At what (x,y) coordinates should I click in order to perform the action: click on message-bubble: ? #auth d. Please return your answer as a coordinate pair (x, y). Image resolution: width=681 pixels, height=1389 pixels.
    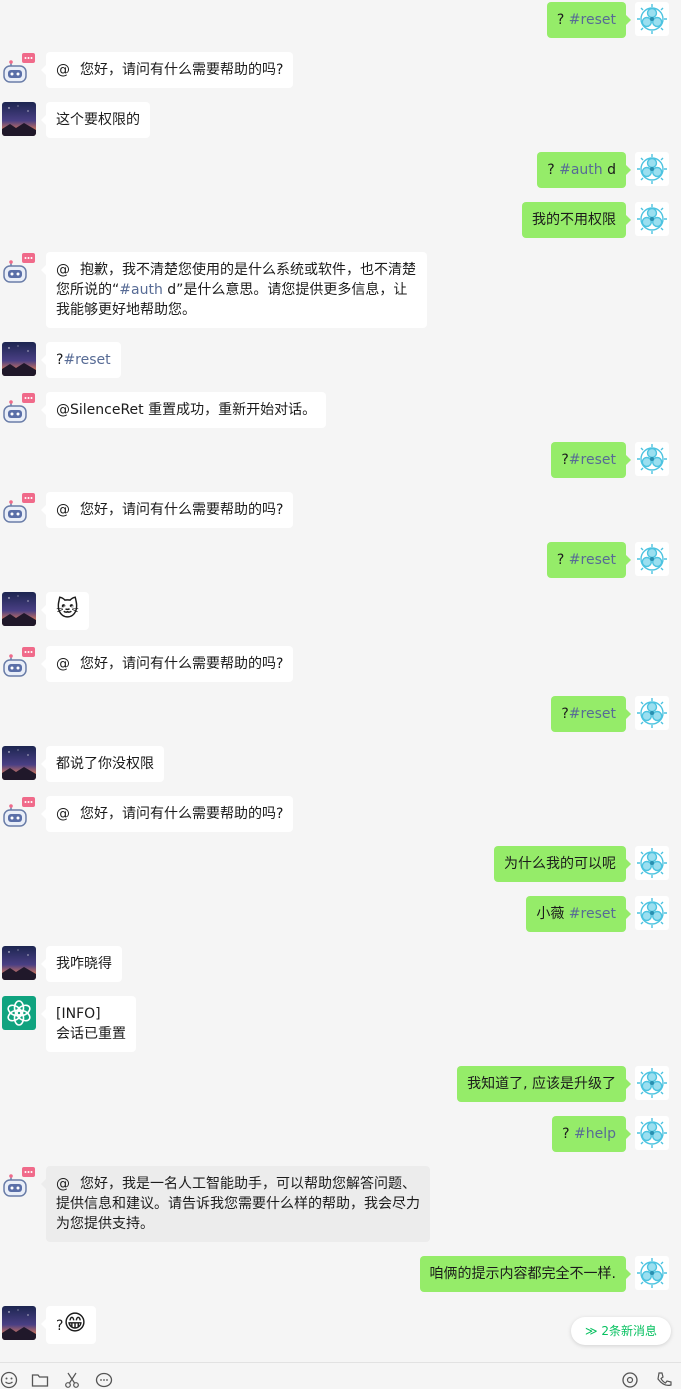
    Looking at the image, I should click on (584, 170).